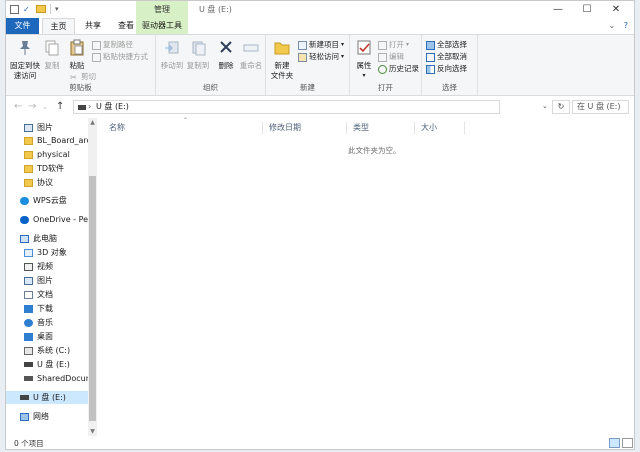 This screenshot has width=640, height=452. Describe the element at coordinates (60, 378) in the screenshot. I see `nav-item-netdrive: SharedDocume` at that location.